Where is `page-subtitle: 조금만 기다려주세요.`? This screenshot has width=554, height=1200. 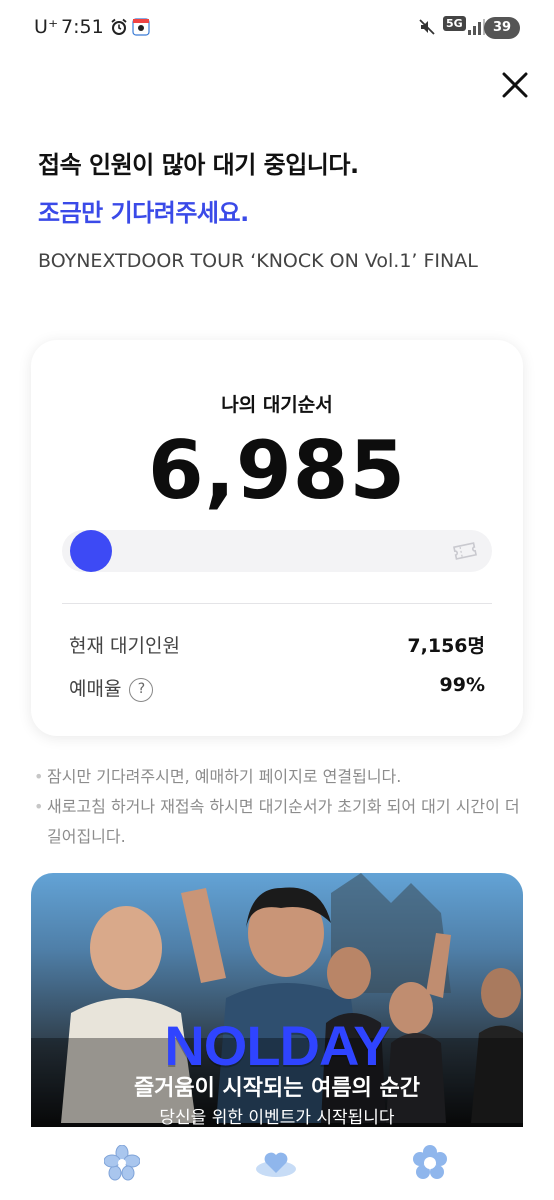
page-subtitle: 조금만 기다려주세요. is located at coordinates (143, 213).